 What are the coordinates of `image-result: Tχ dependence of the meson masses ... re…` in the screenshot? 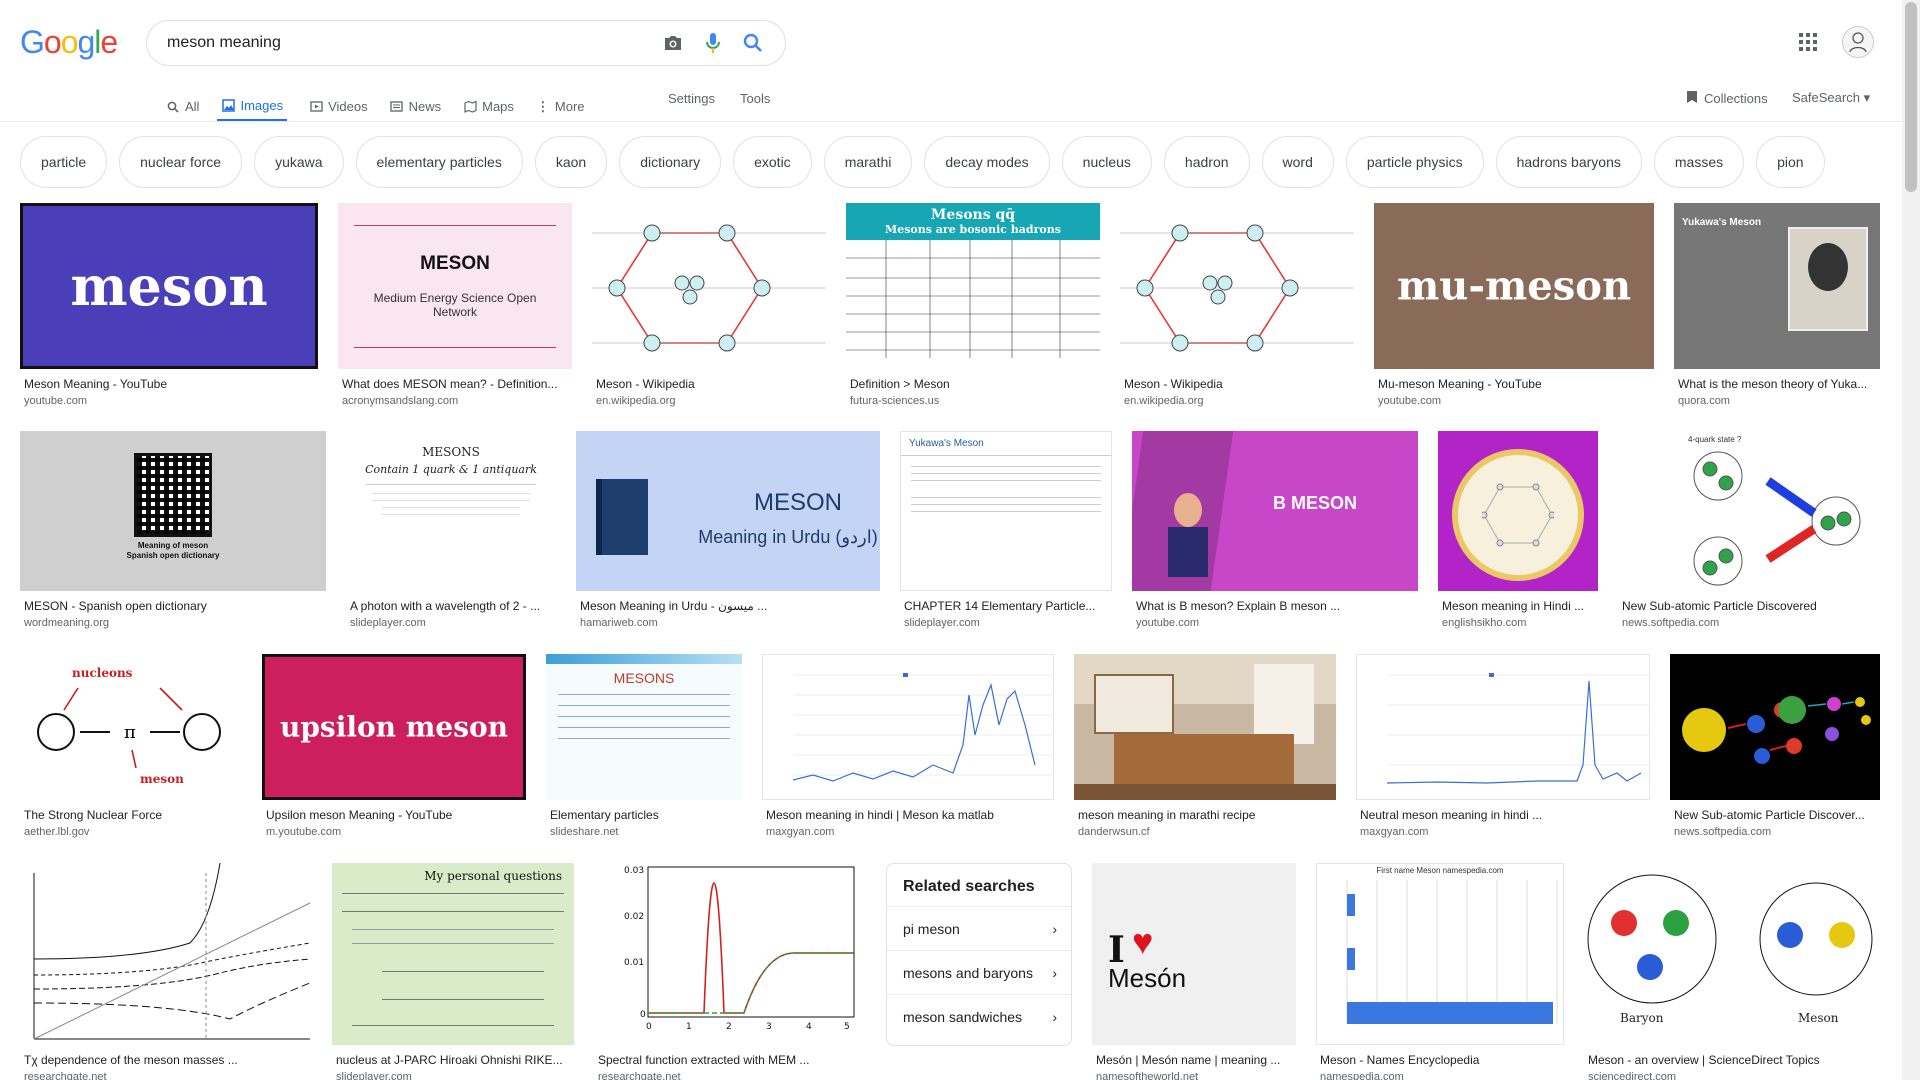 It's located at (166, 971).